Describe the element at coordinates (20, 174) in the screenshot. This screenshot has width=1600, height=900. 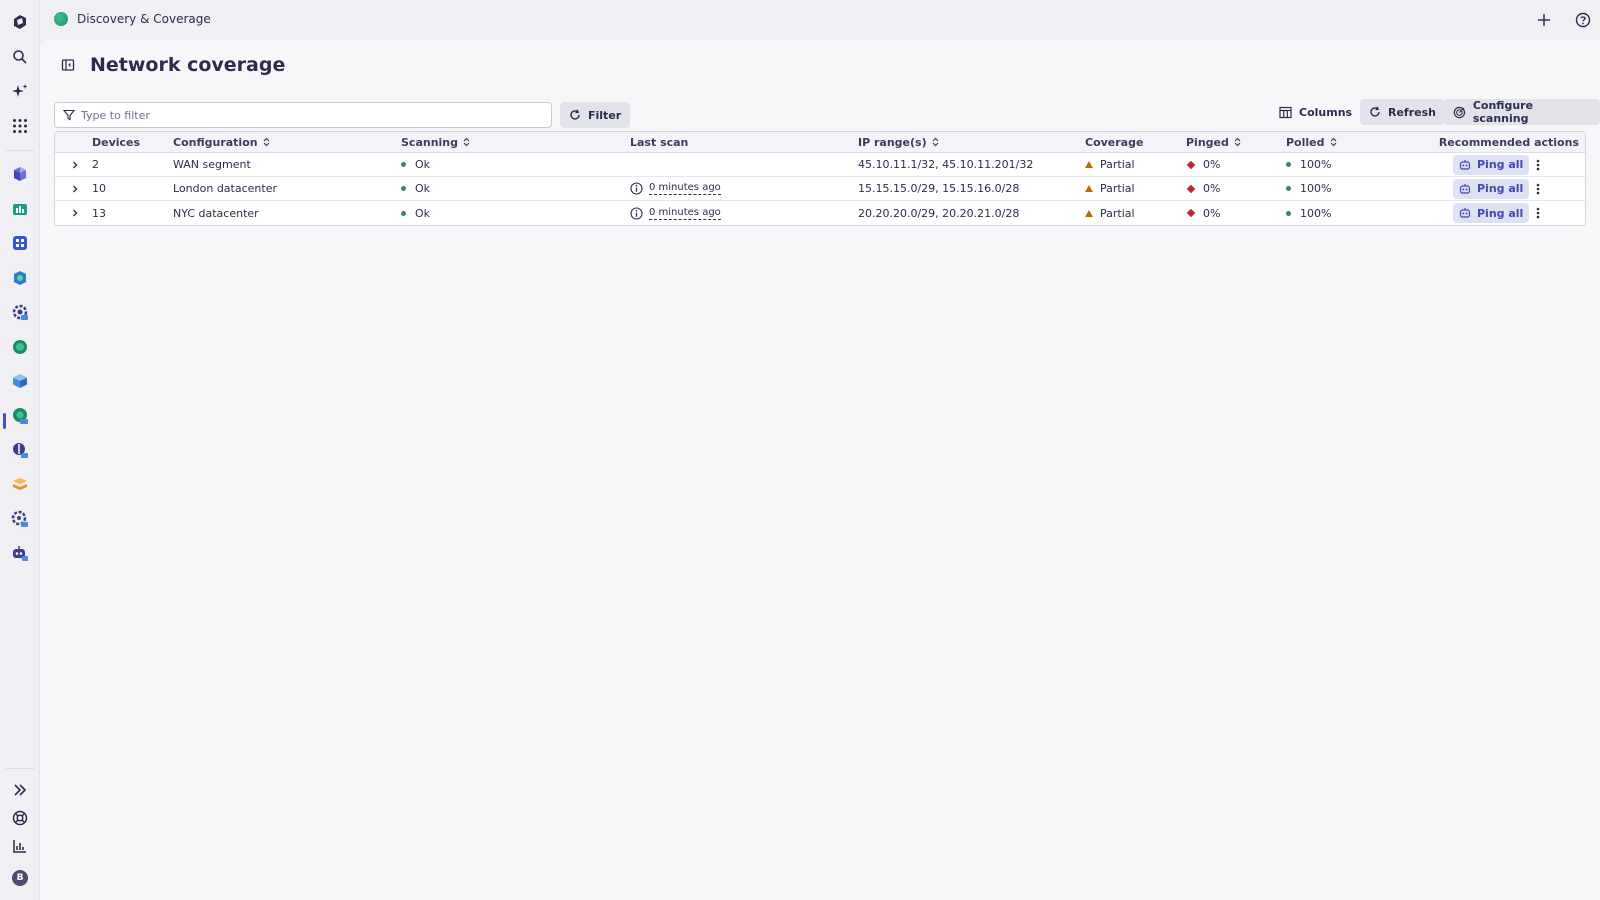
I see `infrastructure-app-icon` at that location.